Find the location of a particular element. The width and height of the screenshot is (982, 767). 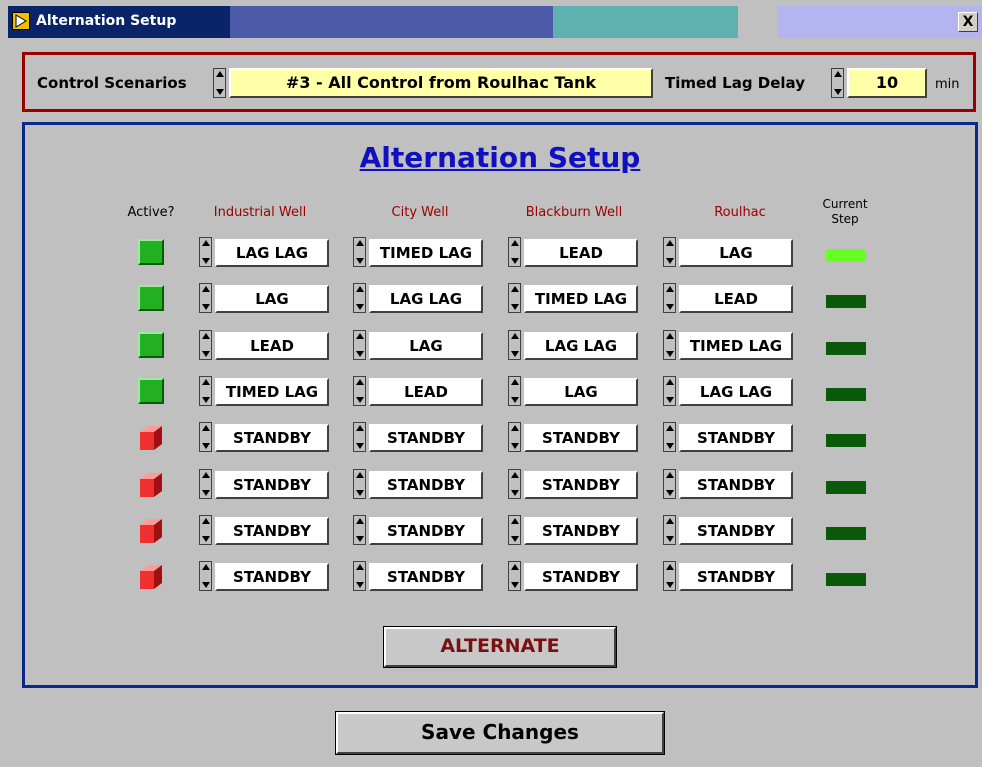

ring-blackburn: LEAD is located at coordinates (573, 252).